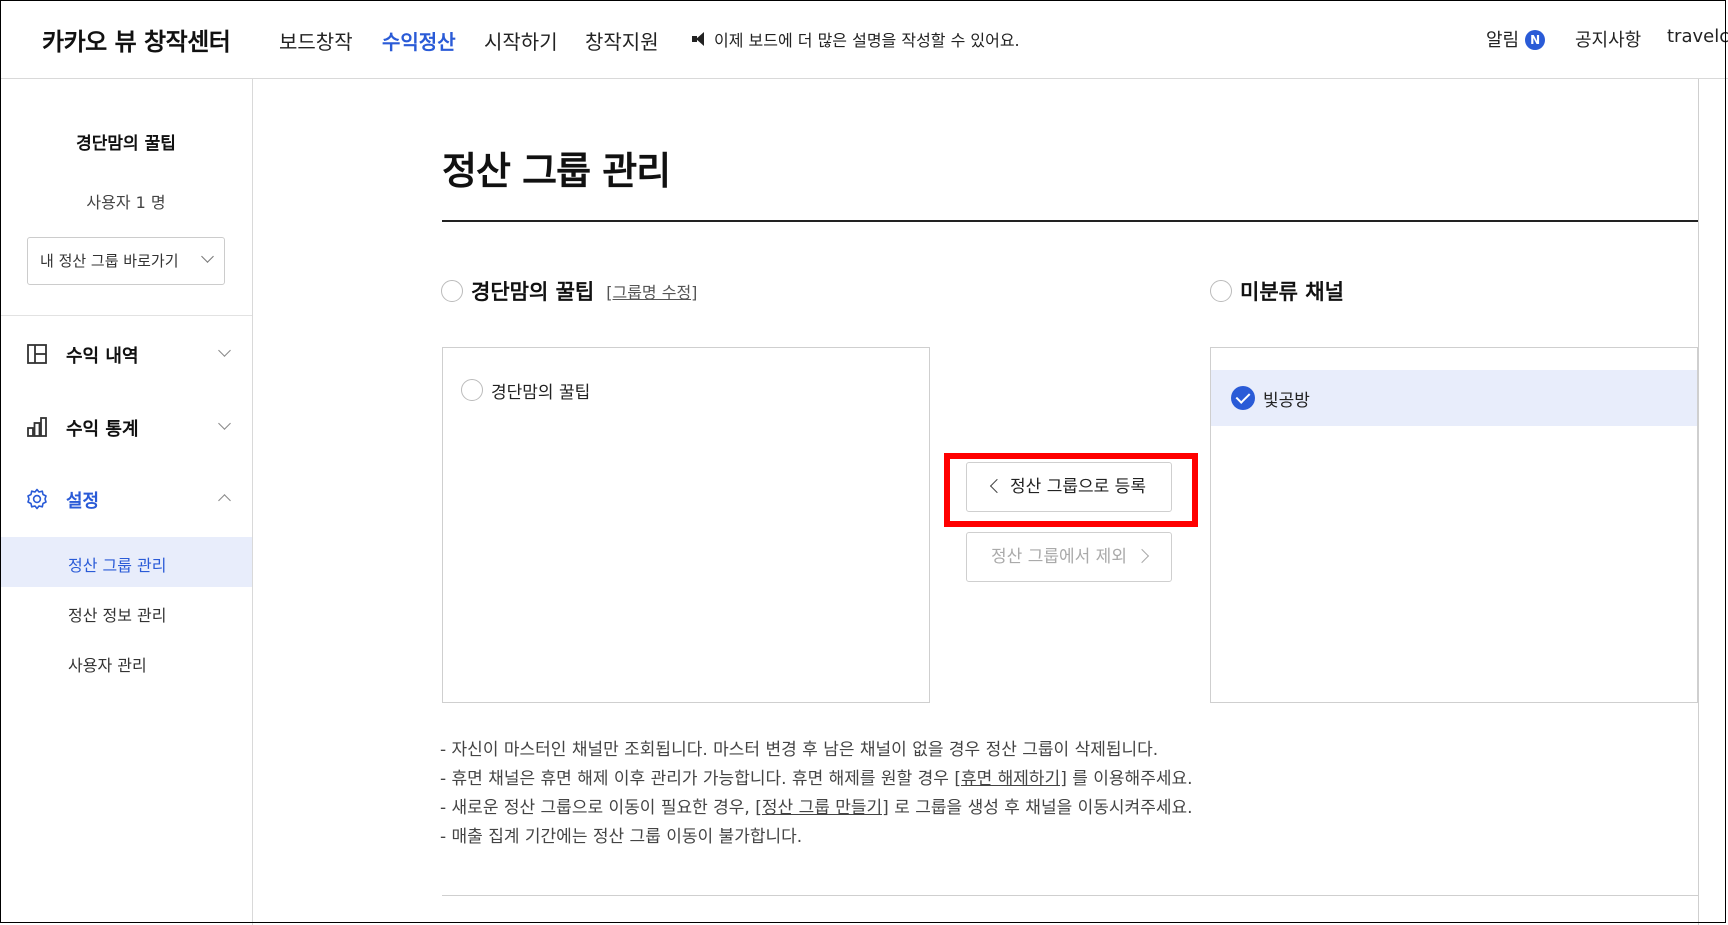 Image resolution: width=1728 pixels, height=925 pixels. I want to click on sidebar-divider, so click(126, 315).